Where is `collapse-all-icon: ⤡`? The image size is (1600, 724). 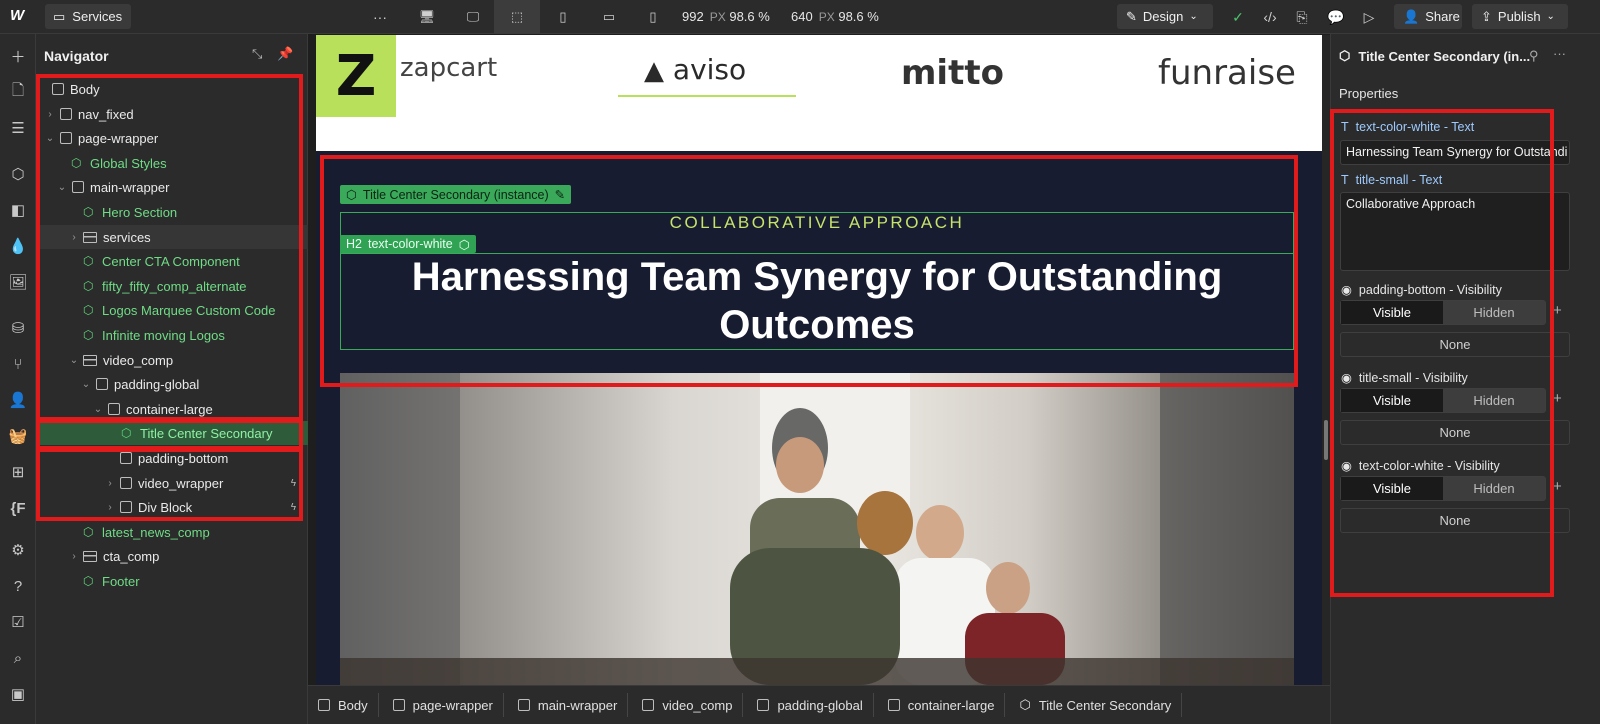 collapse-all-icon: ⤡ is located at coordinates (257, 54).